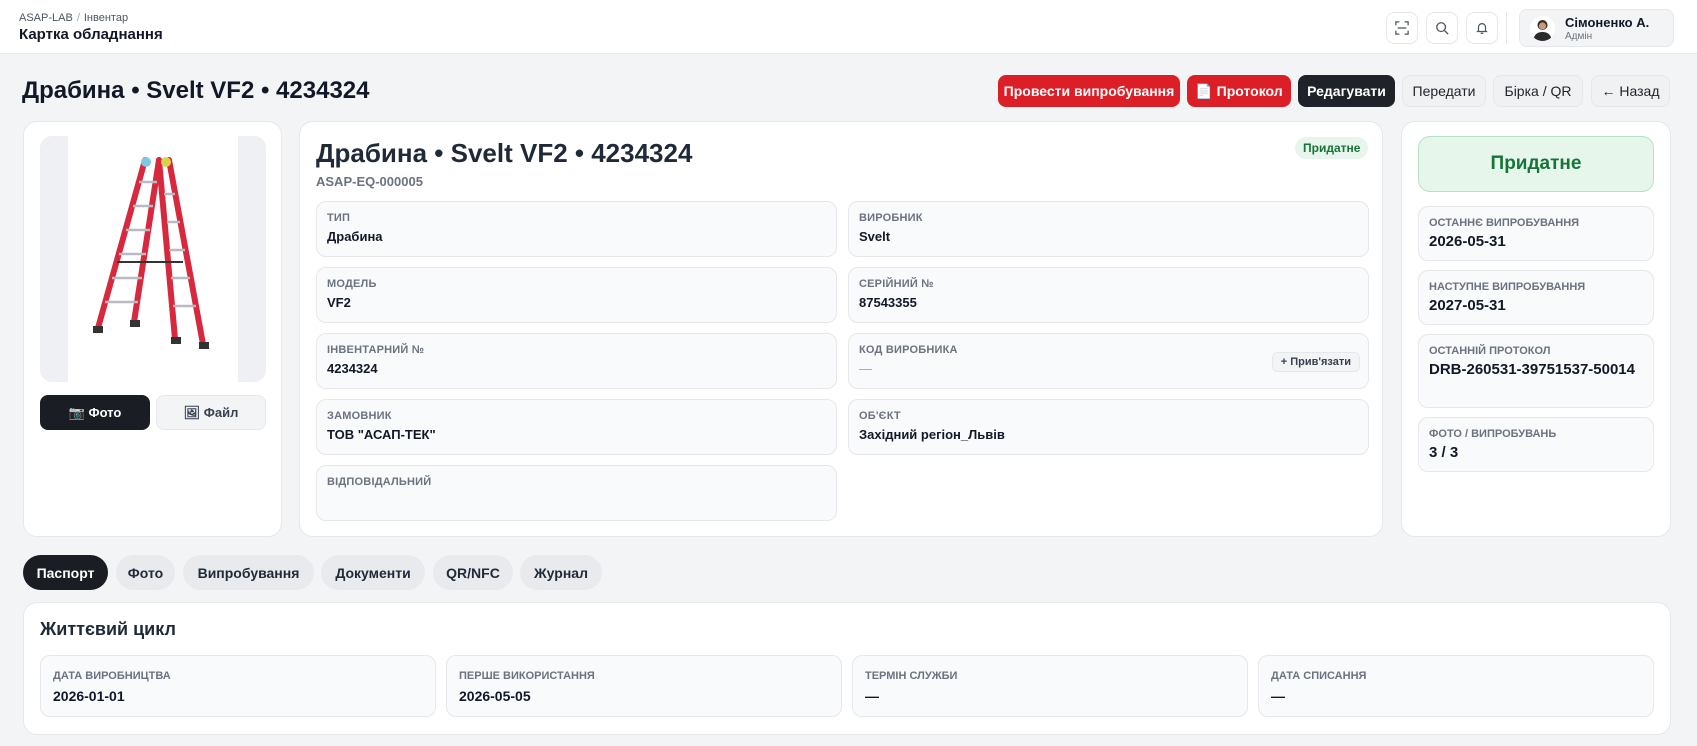 The width and height of the screenshot is (1697, 746). What do you see at coordinates (875, 236) in the screenshot?
I see `field-value: Svelt` at bounding box center [875, 236].